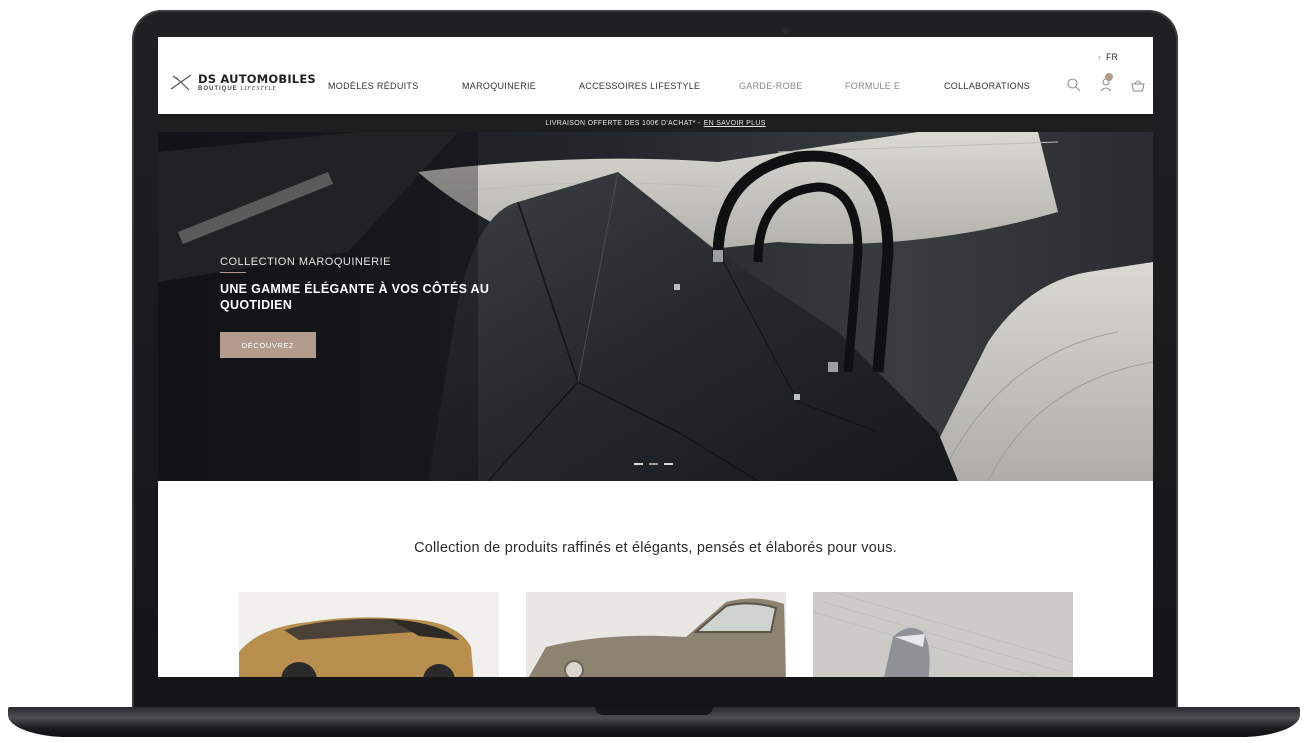 This screenshot has width=1307, height=743. What do you see at coordinates (373, 86) in the screenshot?
I see `nav-item-modeles-reduits: MODÈLES RÉDUITS` at bounding box center [373, 86].